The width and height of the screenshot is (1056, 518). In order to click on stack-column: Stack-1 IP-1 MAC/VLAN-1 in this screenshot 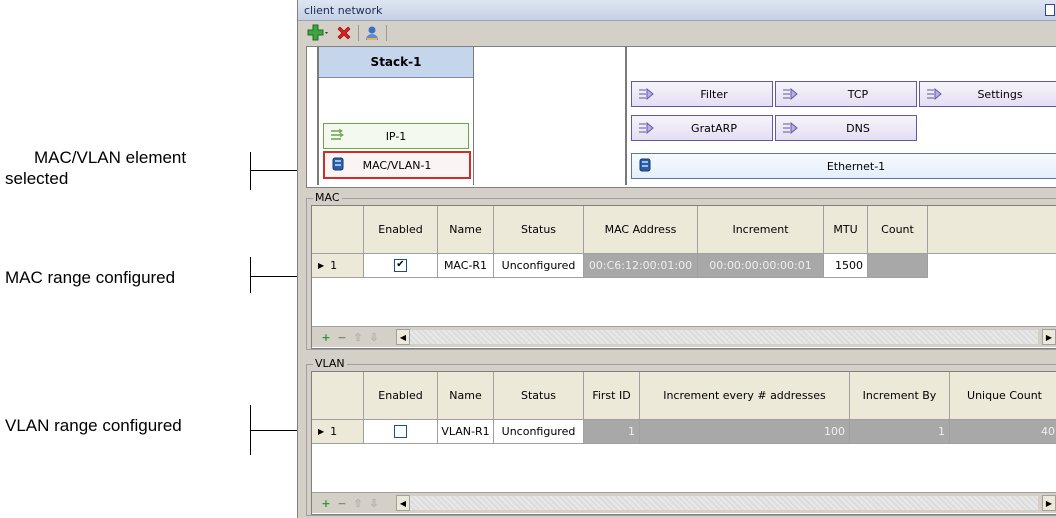, I will do `click(395, 116)`.